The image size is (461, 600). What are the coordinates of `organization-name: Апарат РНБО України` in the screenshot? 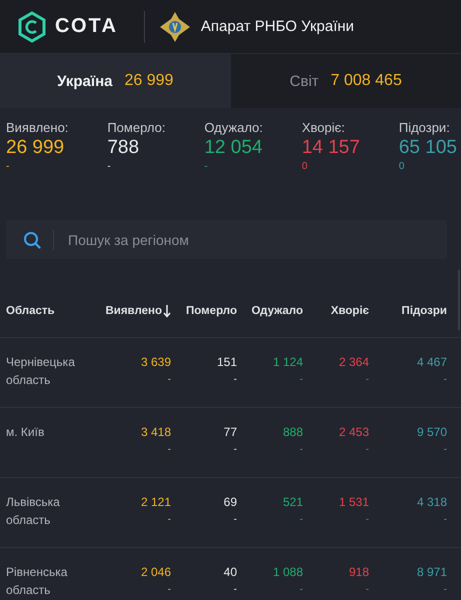 It's located at (277, 26).